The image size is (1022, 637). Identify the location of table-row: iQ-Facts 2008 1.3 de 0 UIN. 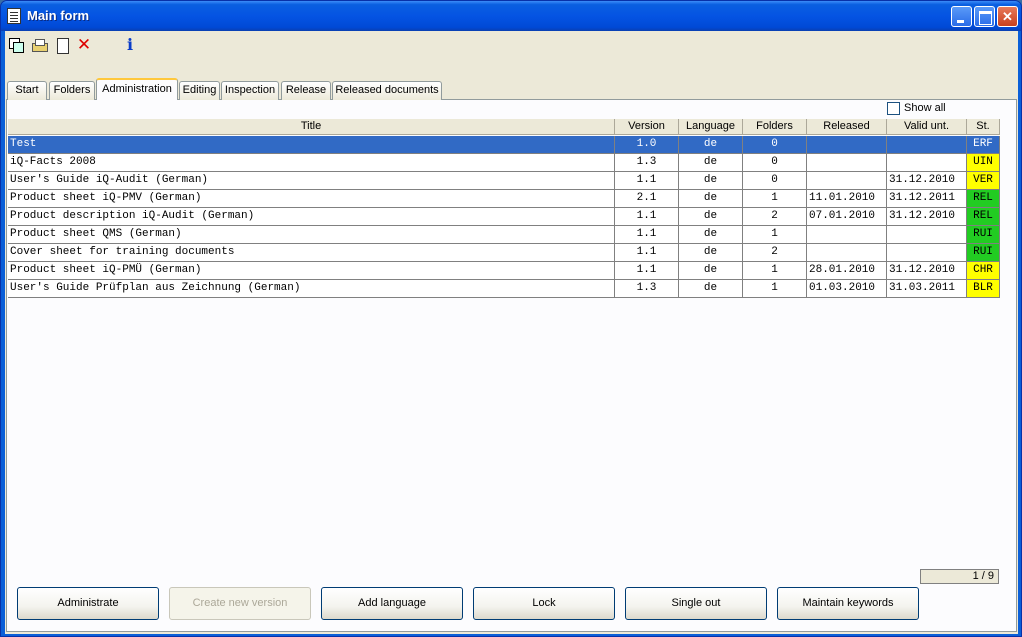
(504, 163).